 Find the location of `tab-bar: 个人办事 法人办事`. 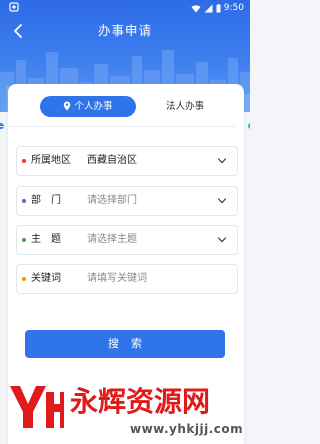

tab-bar: 个人办事 法人办事 is located at coordinates (126, 106).